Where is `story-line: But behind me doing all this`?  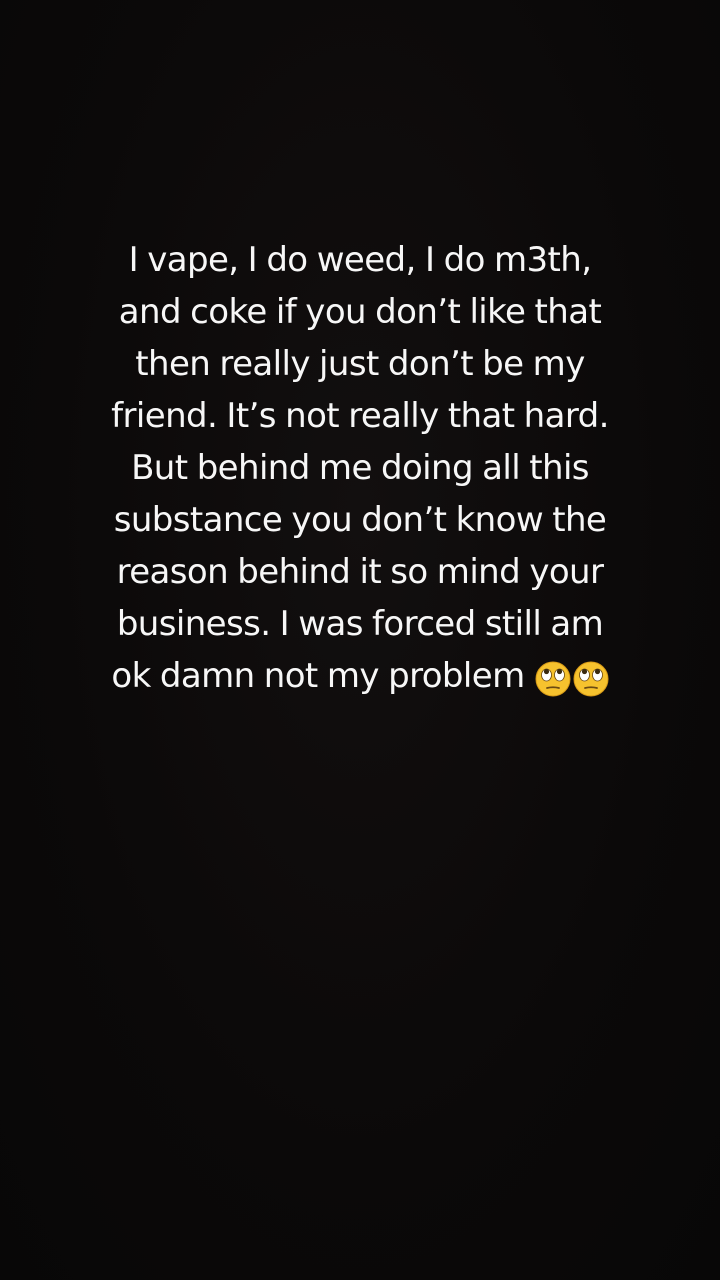
story-line: But behind me doing all this is located at coordinates (360, 468).